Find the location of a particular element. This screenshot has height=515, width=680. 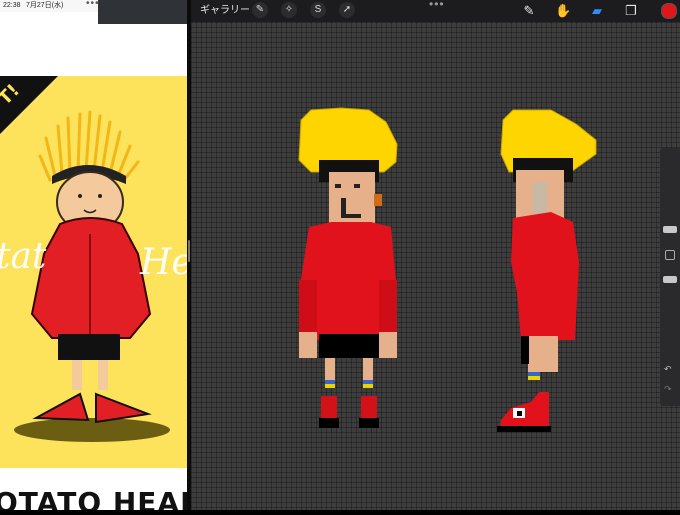

brush-size-slider is located at coordinates (670, 229).